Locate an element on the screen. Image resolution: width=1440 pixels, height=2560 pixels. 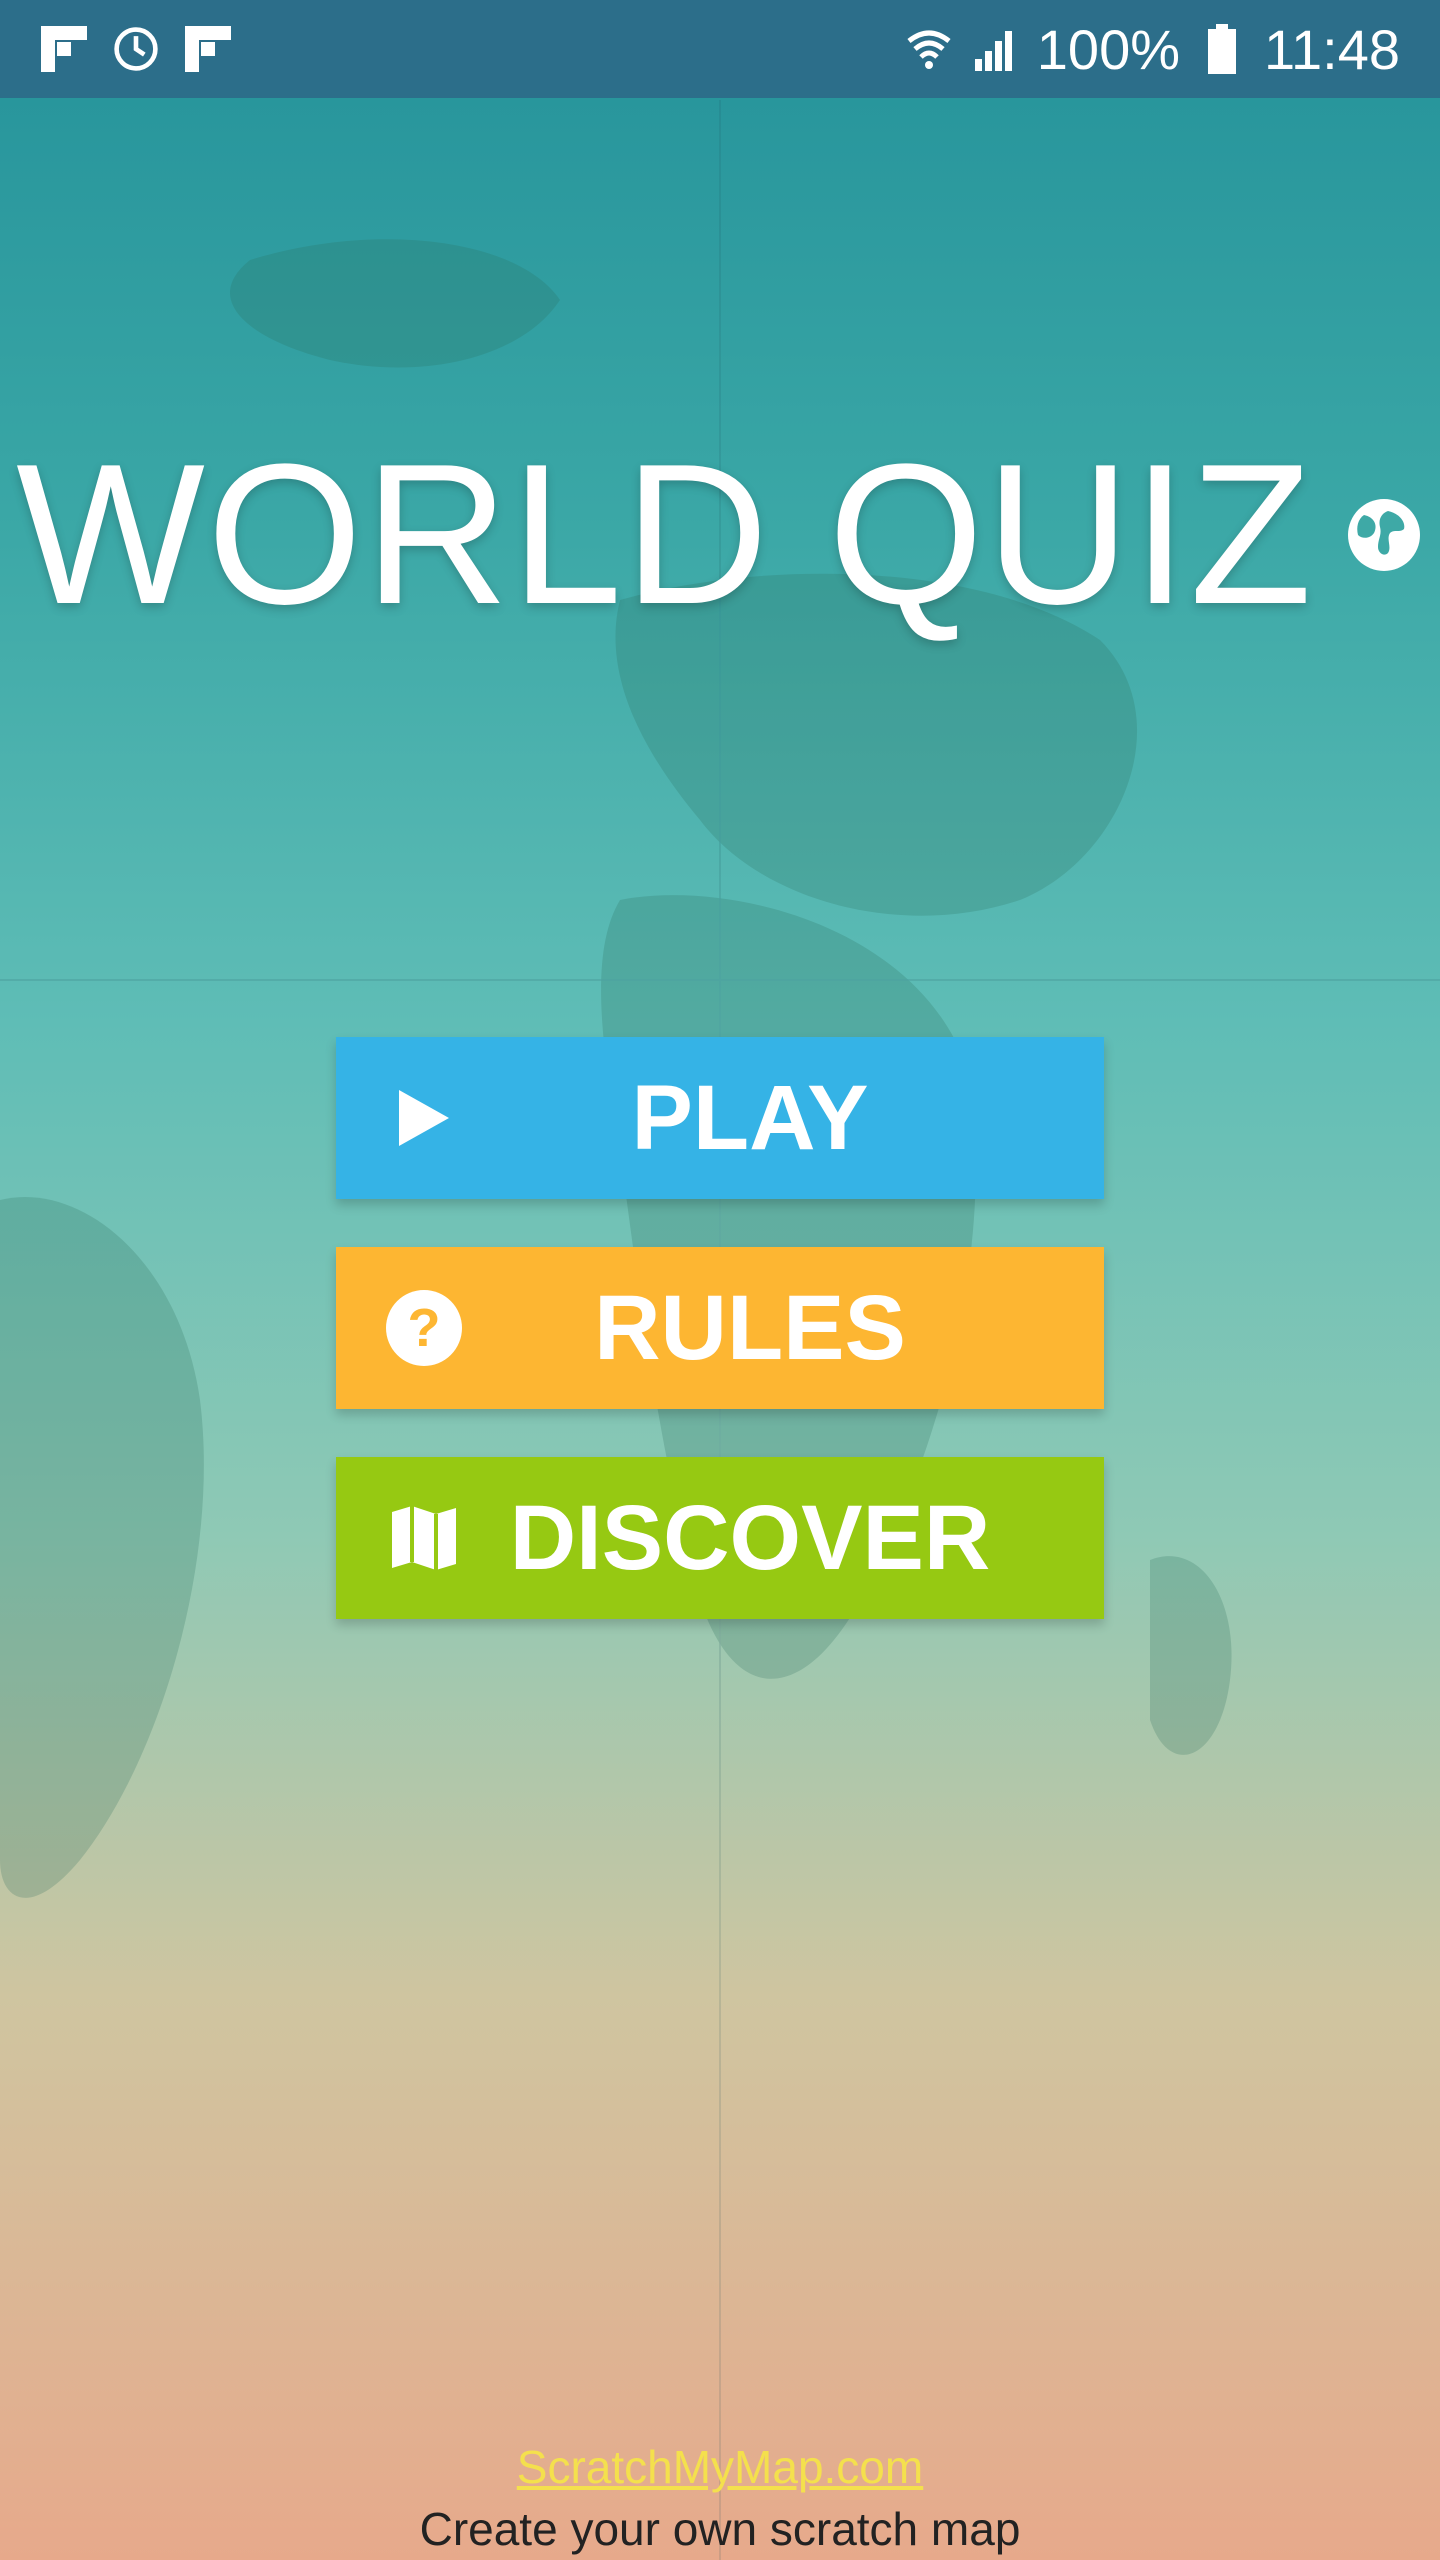
clock: 11:48 is located at coordinates (1332, 49).